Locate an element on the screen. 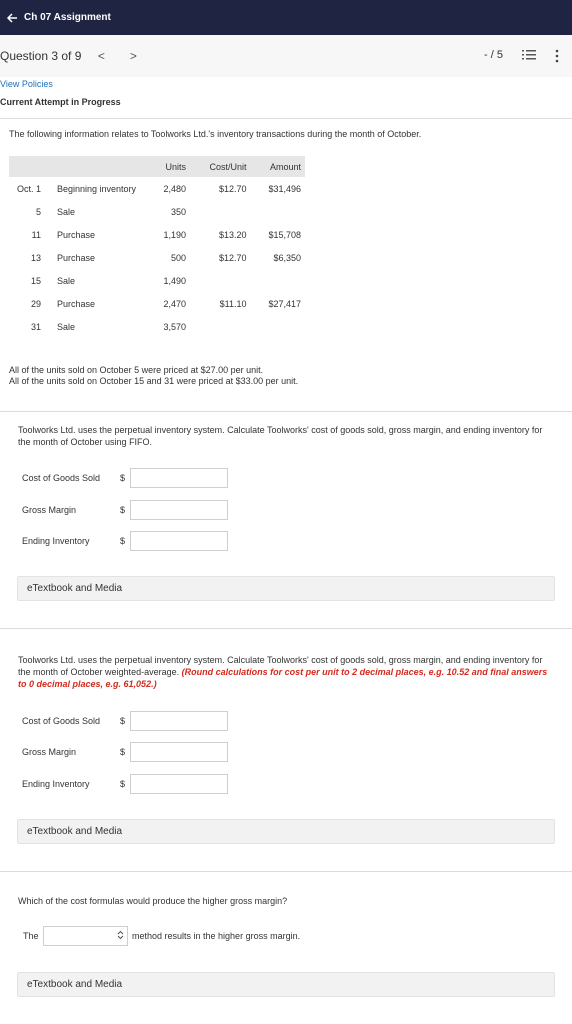 The height and width of the screenshot is (1024, 572). next-question-button: > is located at coordinates (133, 56).